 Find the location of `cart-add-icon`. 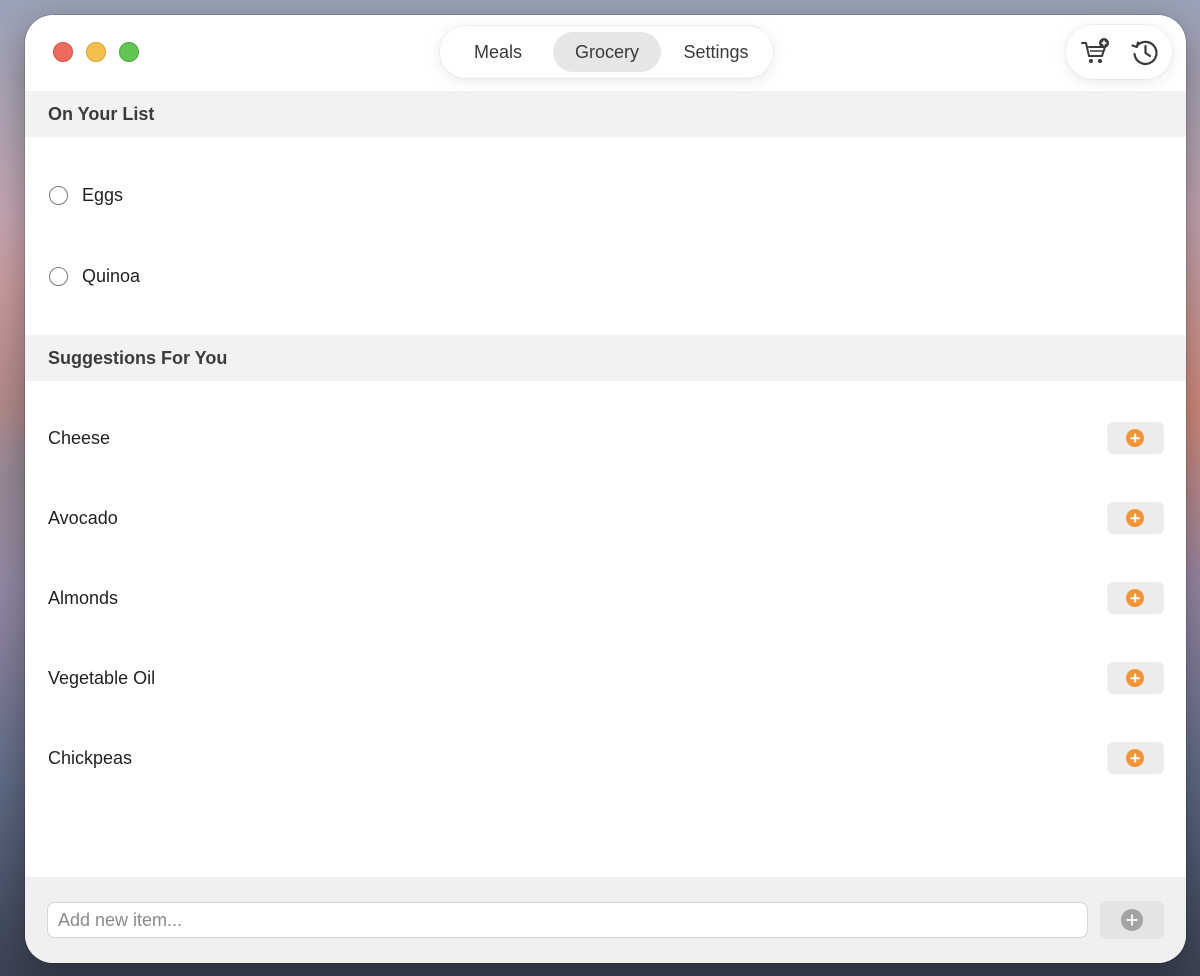

cart-add-icon is located at coordinates (1095, 50).